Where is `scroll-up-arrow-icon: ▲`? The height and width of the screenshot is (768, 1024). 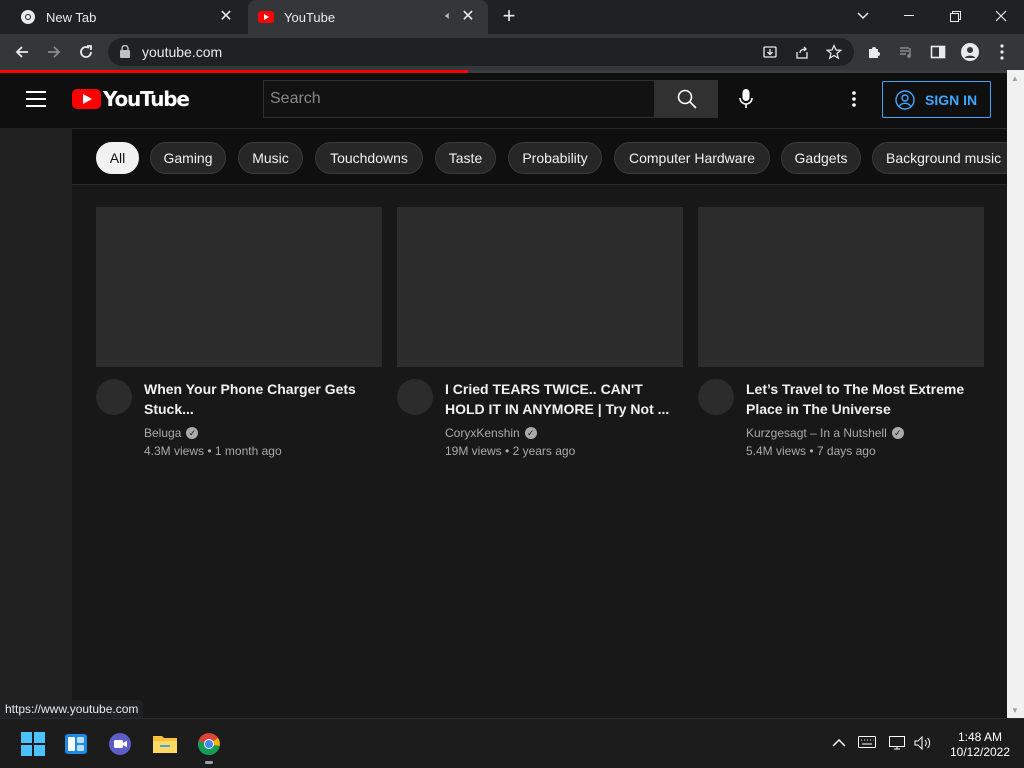
scroll-up-arrow-icon: ▲ is located at coordinates (1015, 78).